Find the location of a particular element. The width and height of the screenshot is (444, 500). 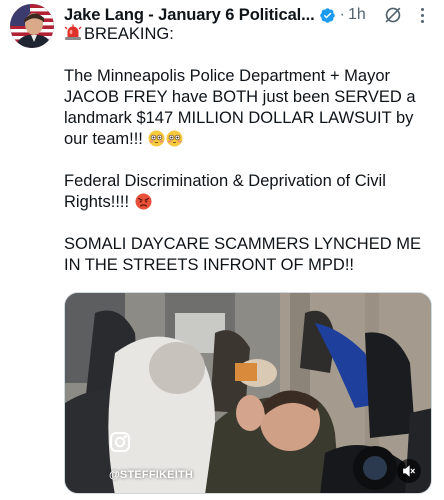

author-avatar is located at coordinates (32, 26).